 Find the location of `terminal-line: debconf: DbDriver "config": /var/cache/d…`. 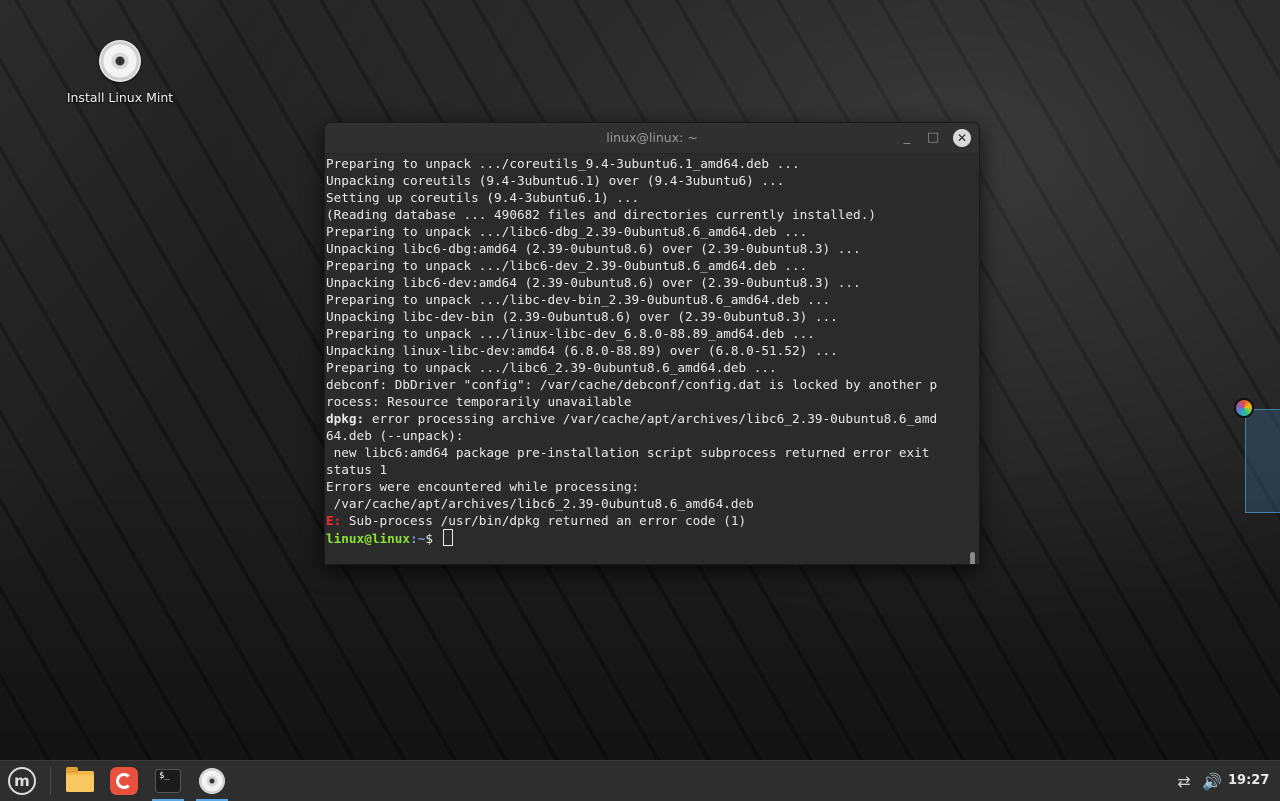

terminal-line: debconf: DbDriver "config": /var/cache/d… is located at coordinates (632, 384).